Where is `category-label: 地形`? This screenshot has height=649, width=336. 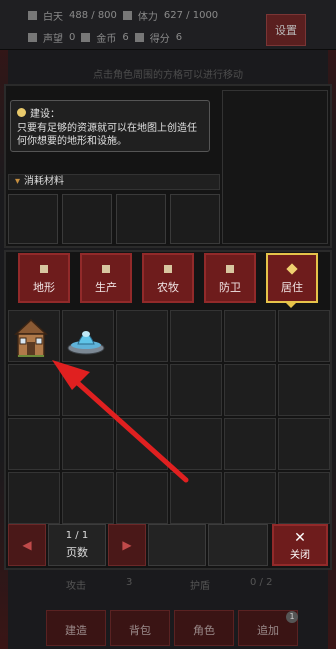 category-label: 地形 is located at coordinates (44, 287).